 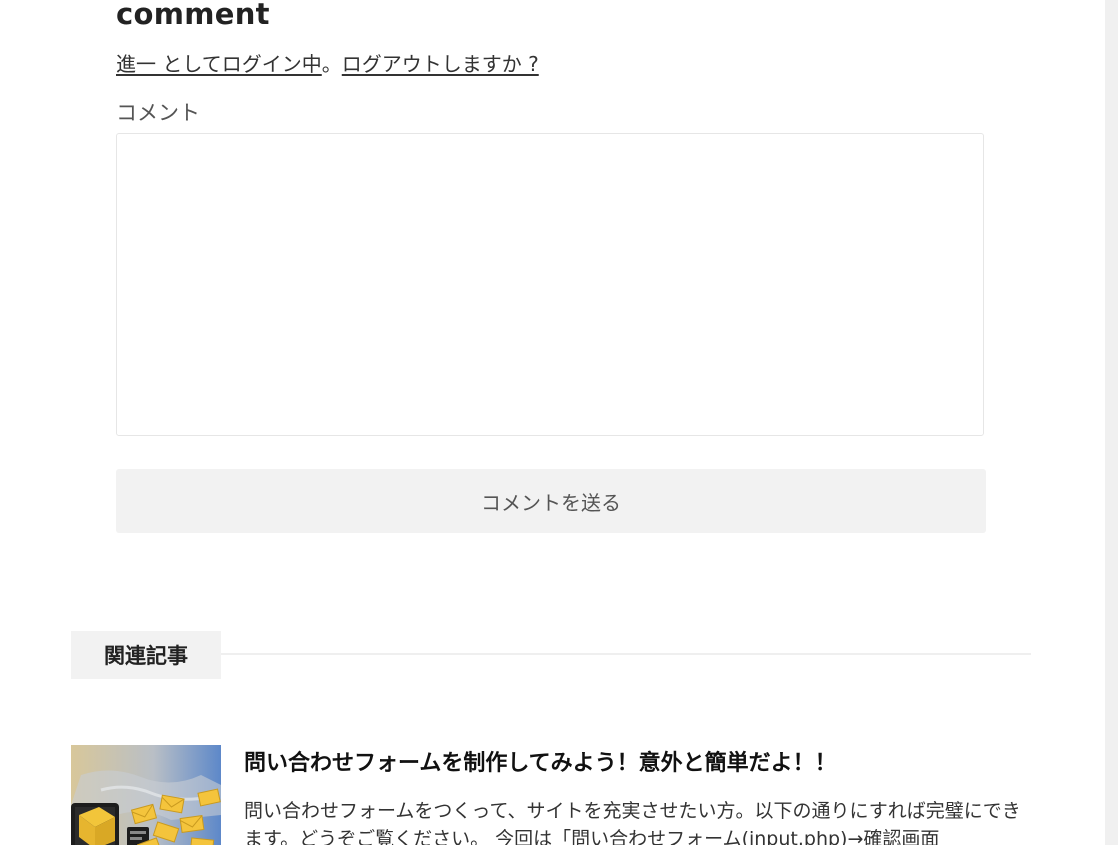 What do you see at coordinates (551, 501) in the screenshot?
I see `submit-comment-button: コメントを送る` at bounding box center [551, 501].